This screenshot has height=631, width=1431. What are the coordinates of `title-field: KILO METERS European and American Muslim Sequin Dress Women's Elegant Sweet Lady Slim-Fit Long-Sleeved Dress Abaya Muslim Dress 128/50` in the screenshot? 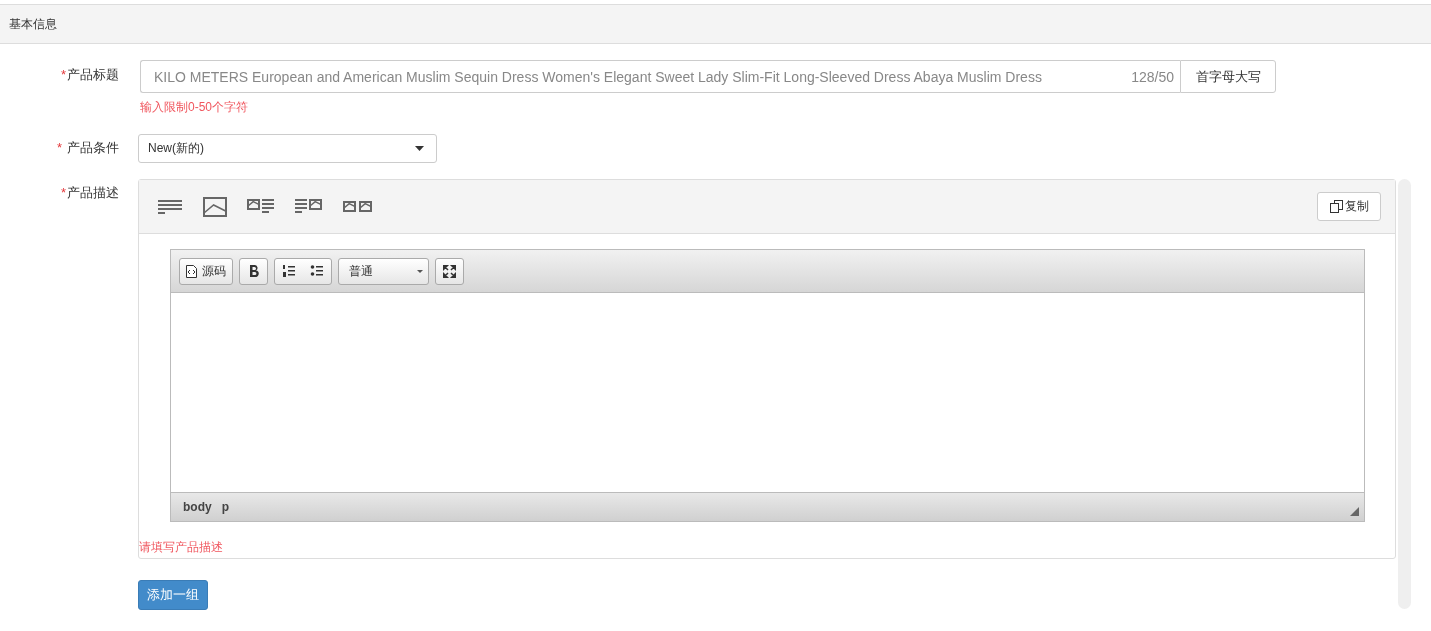 It's located at (660, 76).